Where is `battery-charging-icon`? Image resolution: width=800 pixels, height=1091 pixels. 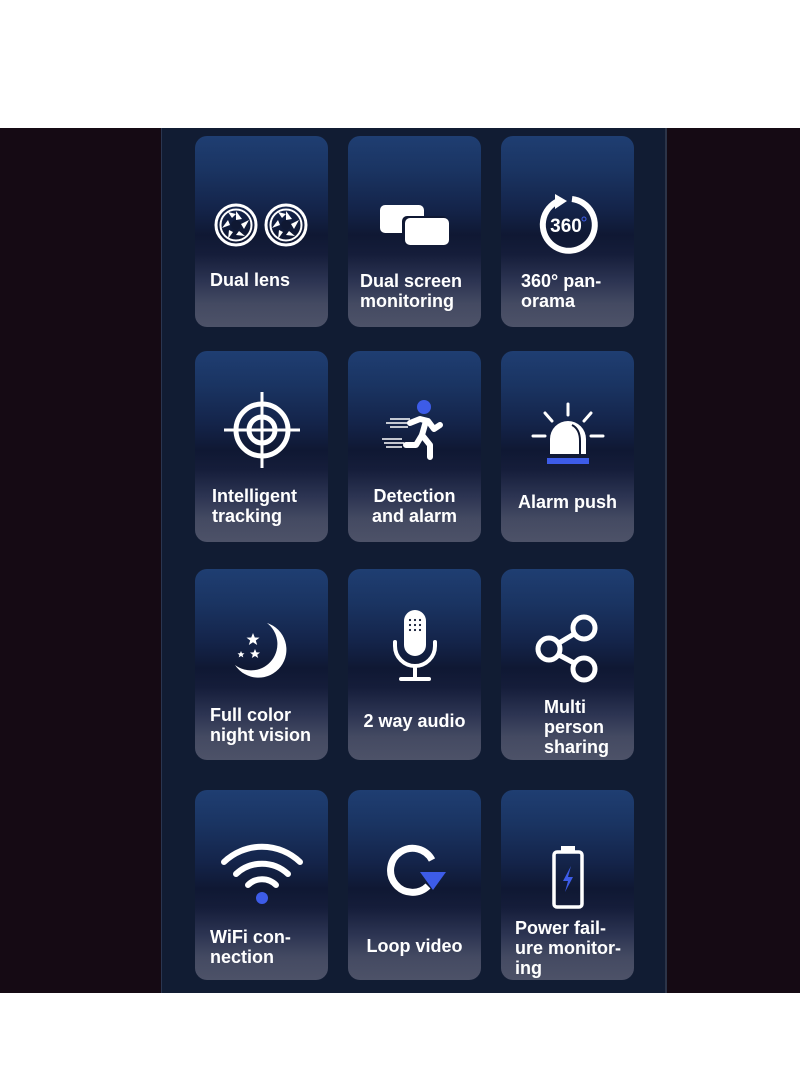
battery-charging-icon is located at coordinates (567, 877).